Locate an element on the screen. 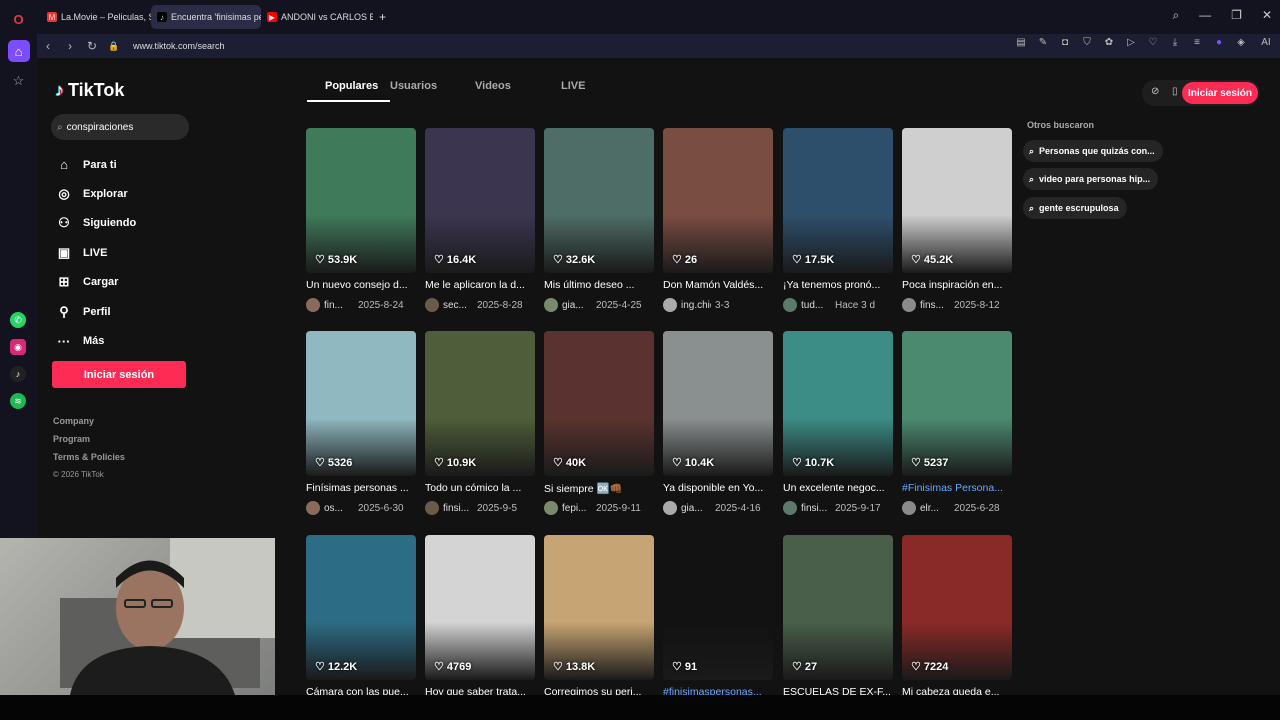 Image resolution: width=1280 pixels, height=720 pixels. back-icon: ‹ is located at coordinates (48, 46).